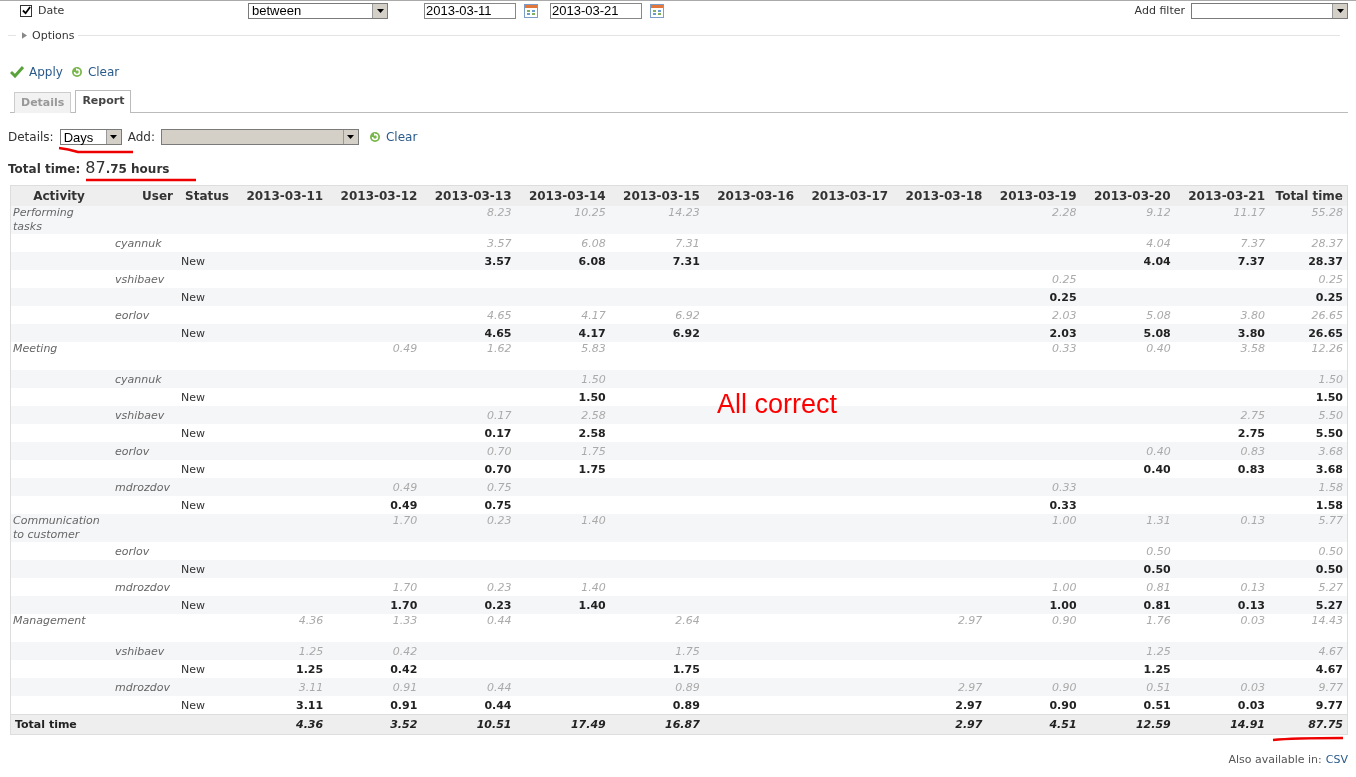 Image resolution: width=1356 pixels, height=777 pixels. What do you see at coordinates (374, 587) in the screenshot?
I see `hours-cell: 1.70` at bounding box center [374, 587].